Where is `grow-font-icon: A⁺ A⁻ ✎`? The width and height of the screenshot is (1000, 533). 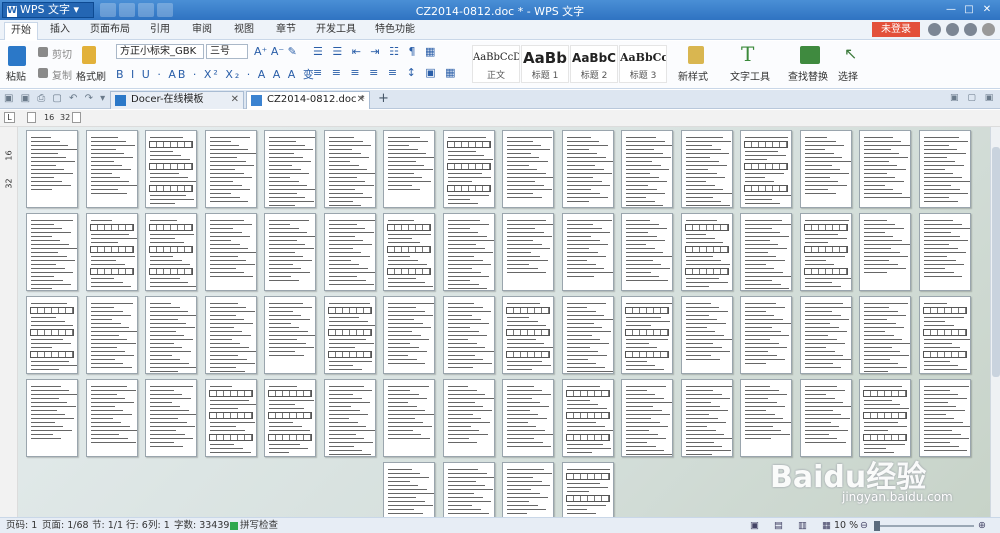 grow-font-icon: A⁺ A⁻ ✎ is located at coordinates (275, 51).